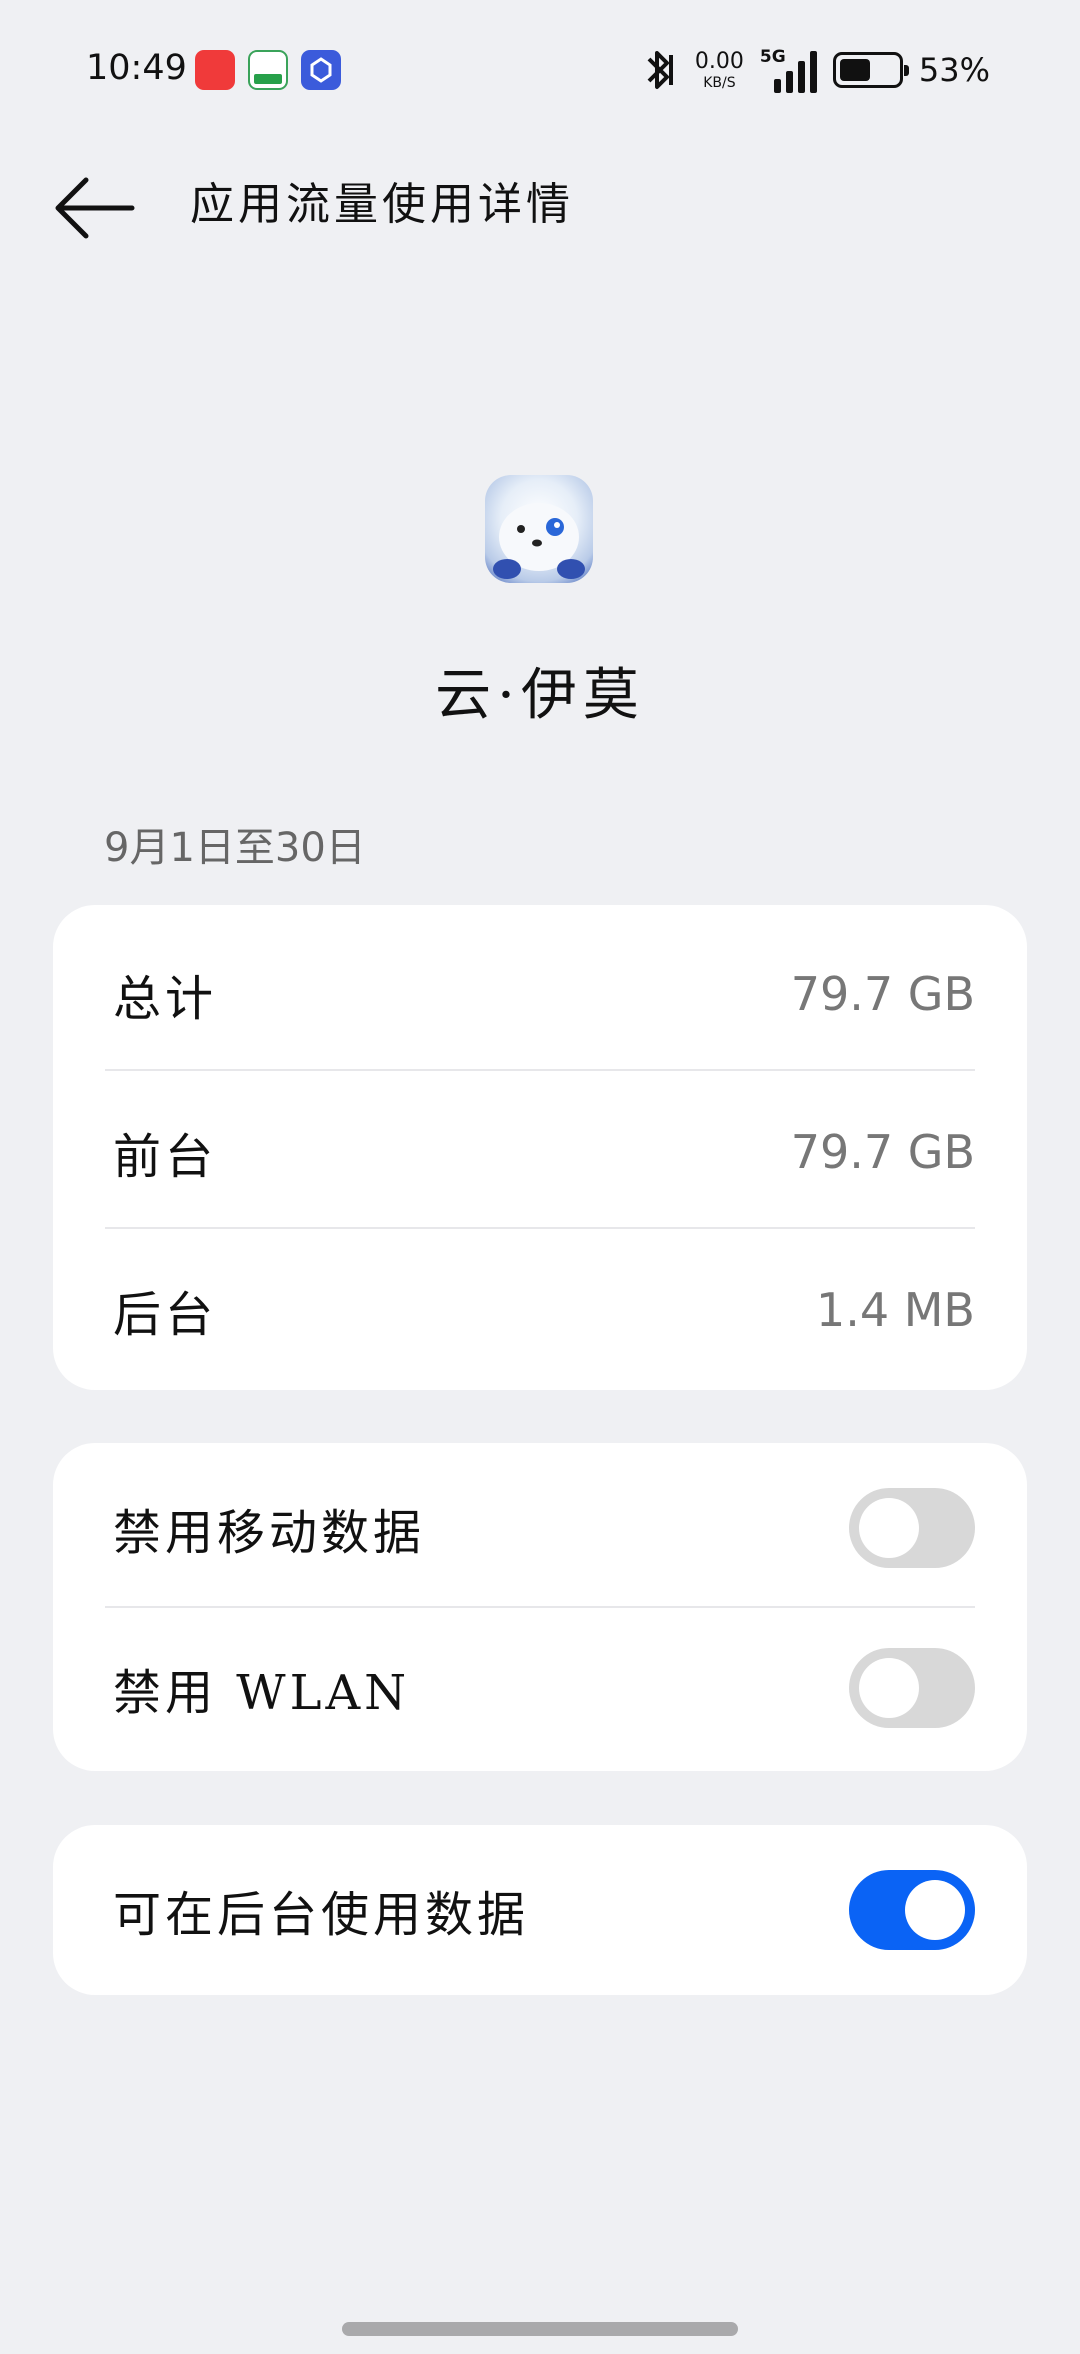 The height and width of the screenshot is (2354, 1080). What do you see at coordinates (954, 70) in the screenshot?
I see `battery-percent: 53%` at bounding box center [954, 70].